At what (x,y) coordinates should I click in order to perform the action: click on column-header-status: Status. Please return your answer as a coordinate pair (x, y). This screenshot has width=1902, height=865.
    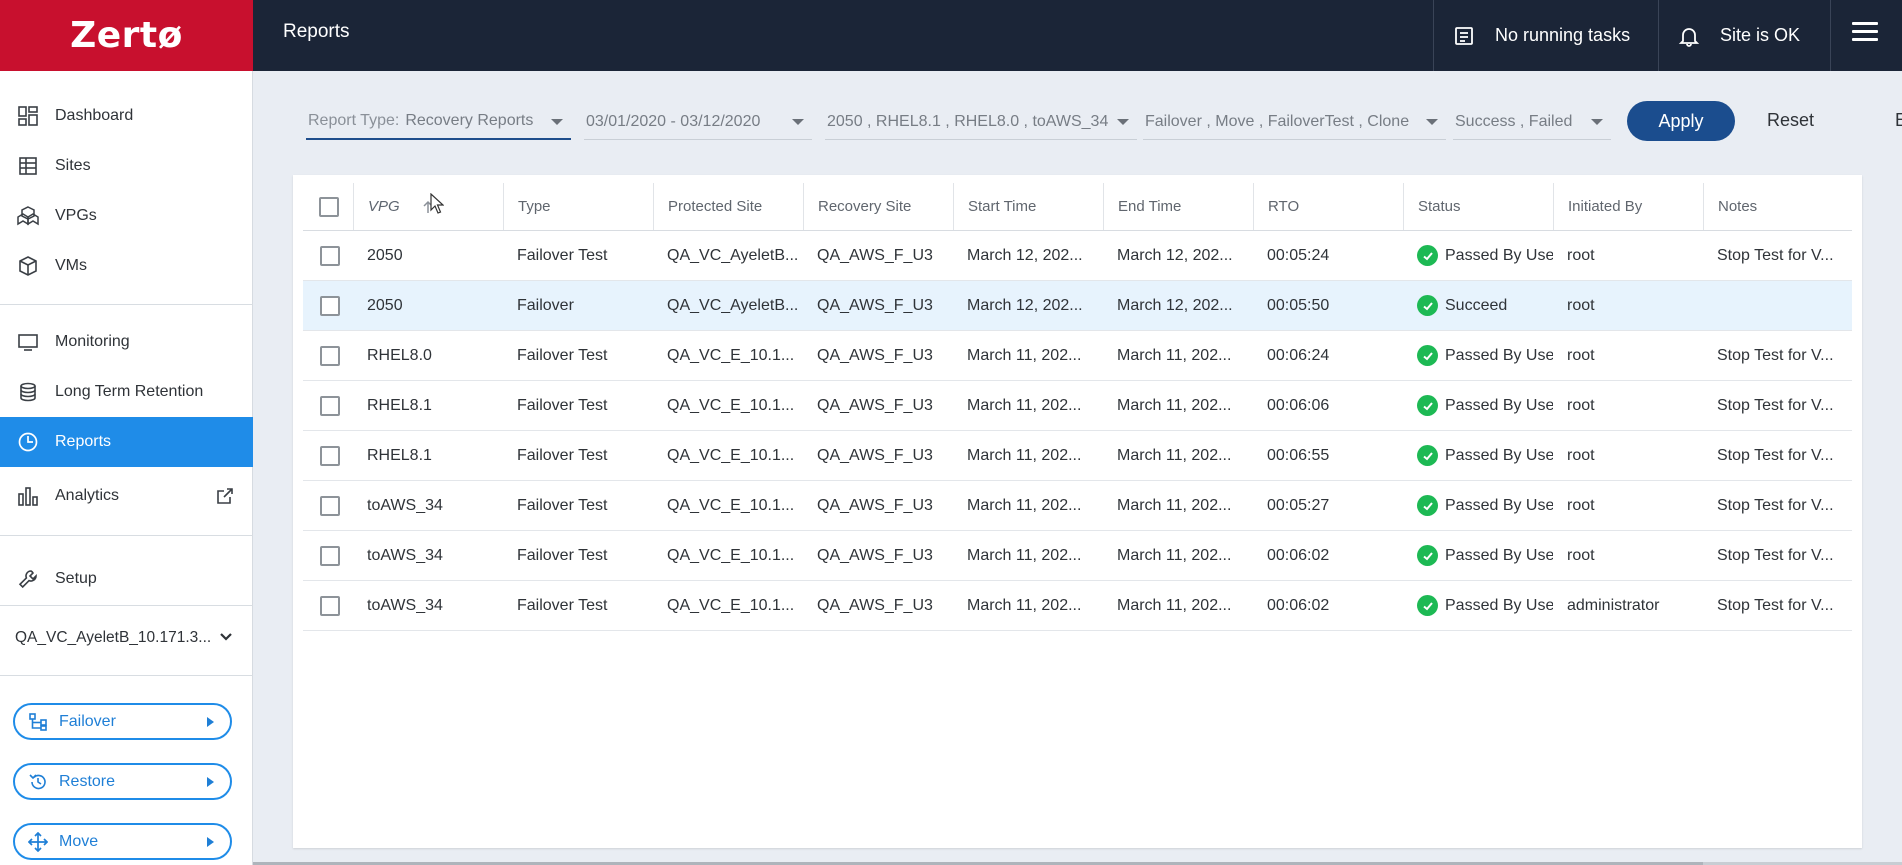
    Looking at the image, I should click on (1478, 206).